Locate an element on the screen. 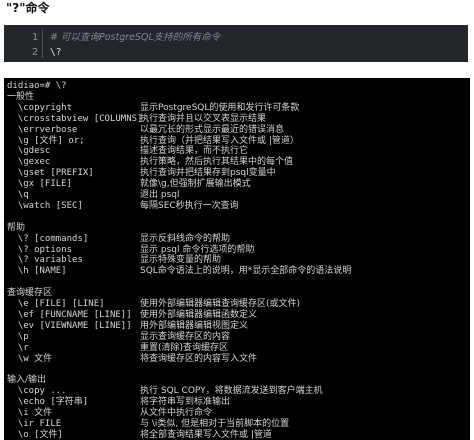  section-heading: "?"命令 is located at coordinates (28, 8).